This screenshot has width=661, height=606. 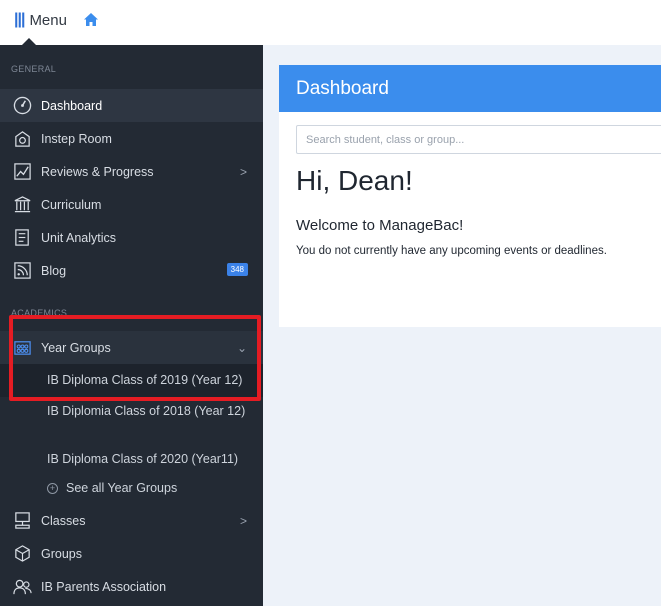 I want to click on sidebar-item-classes: Classes >, so click(x=131, y=520).